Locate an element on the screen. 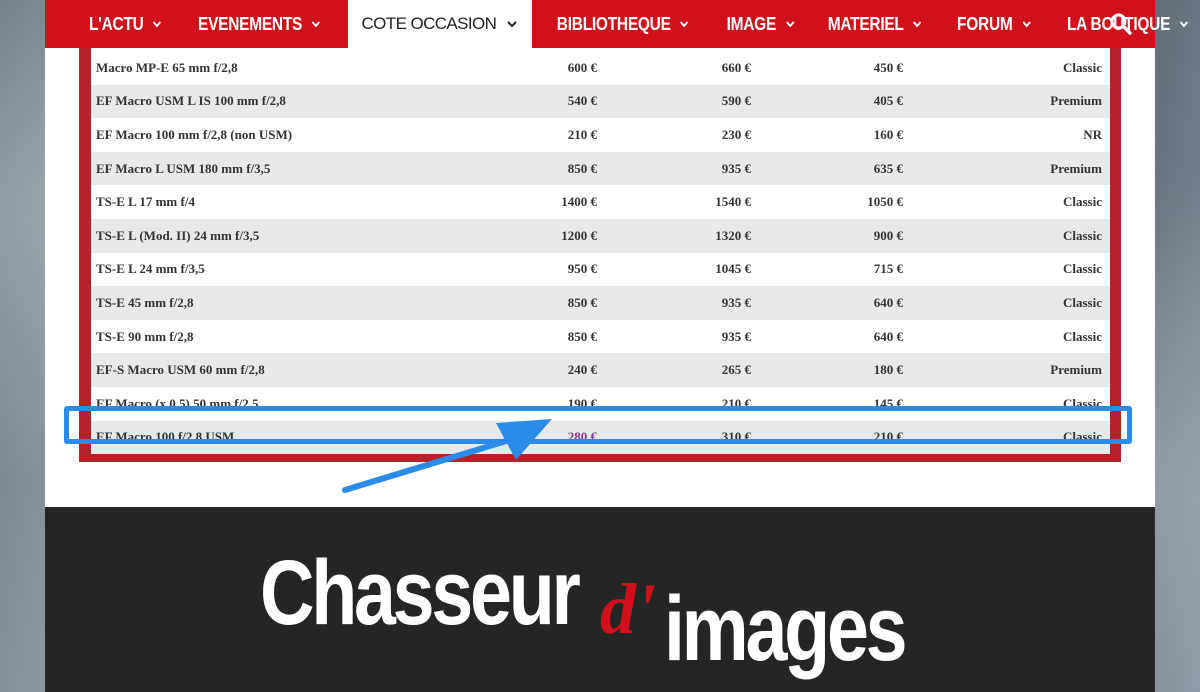 The height and width of the screenshot is (692, 1200). nav-item-evenements: EVENEMENTS is located at coordinates (260, 24).